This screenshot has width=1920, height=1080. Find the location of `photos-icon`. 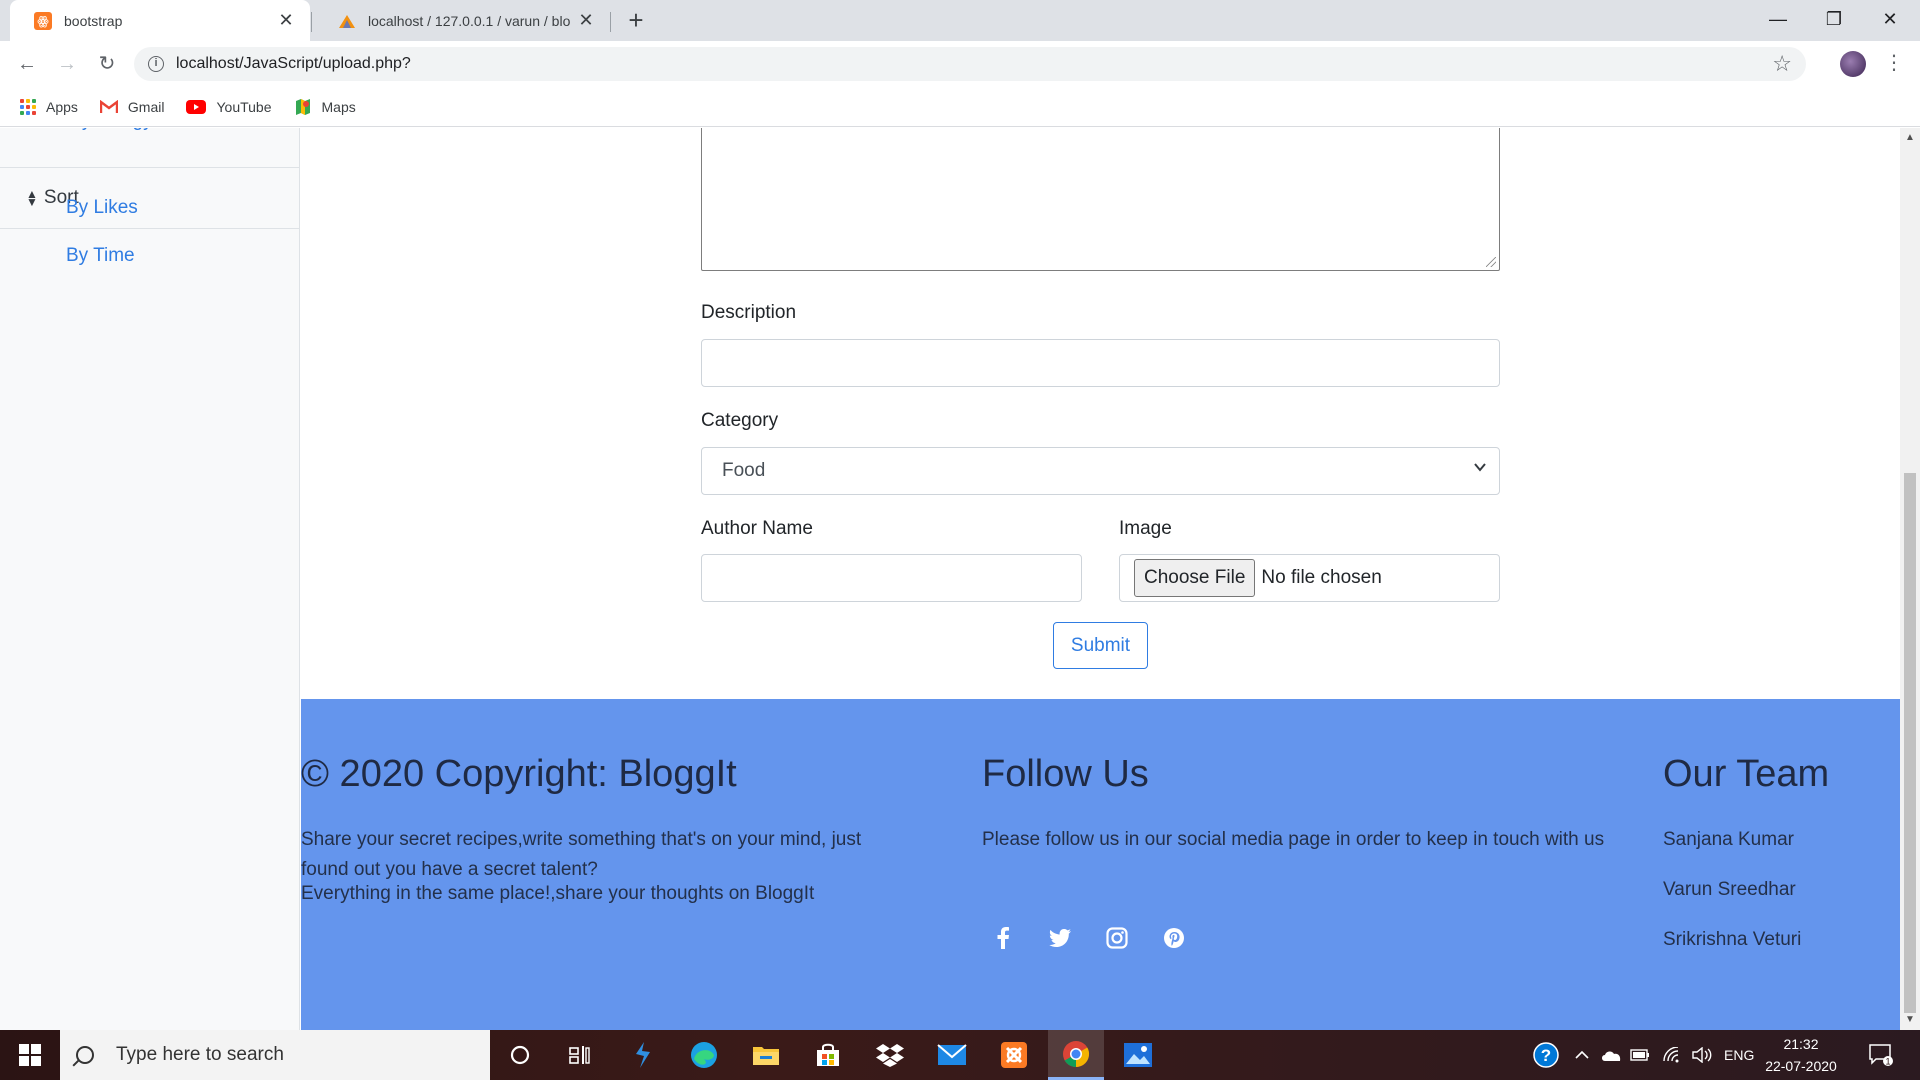

photos-icon is located at coordinates (1138, 1055).